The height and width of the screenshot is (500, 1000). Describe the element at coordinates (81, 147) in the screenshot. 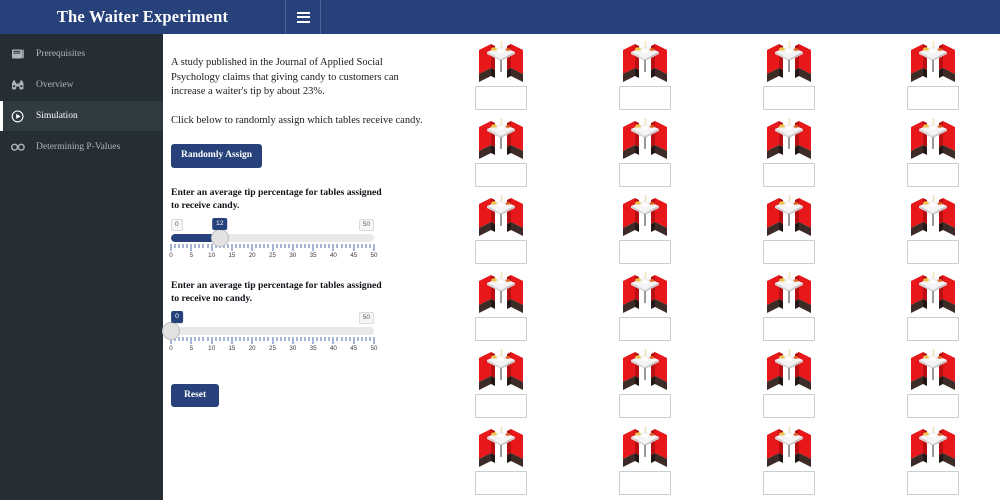

I see `sidebar-item-determining-p-values: Determining P-Values` at that location.